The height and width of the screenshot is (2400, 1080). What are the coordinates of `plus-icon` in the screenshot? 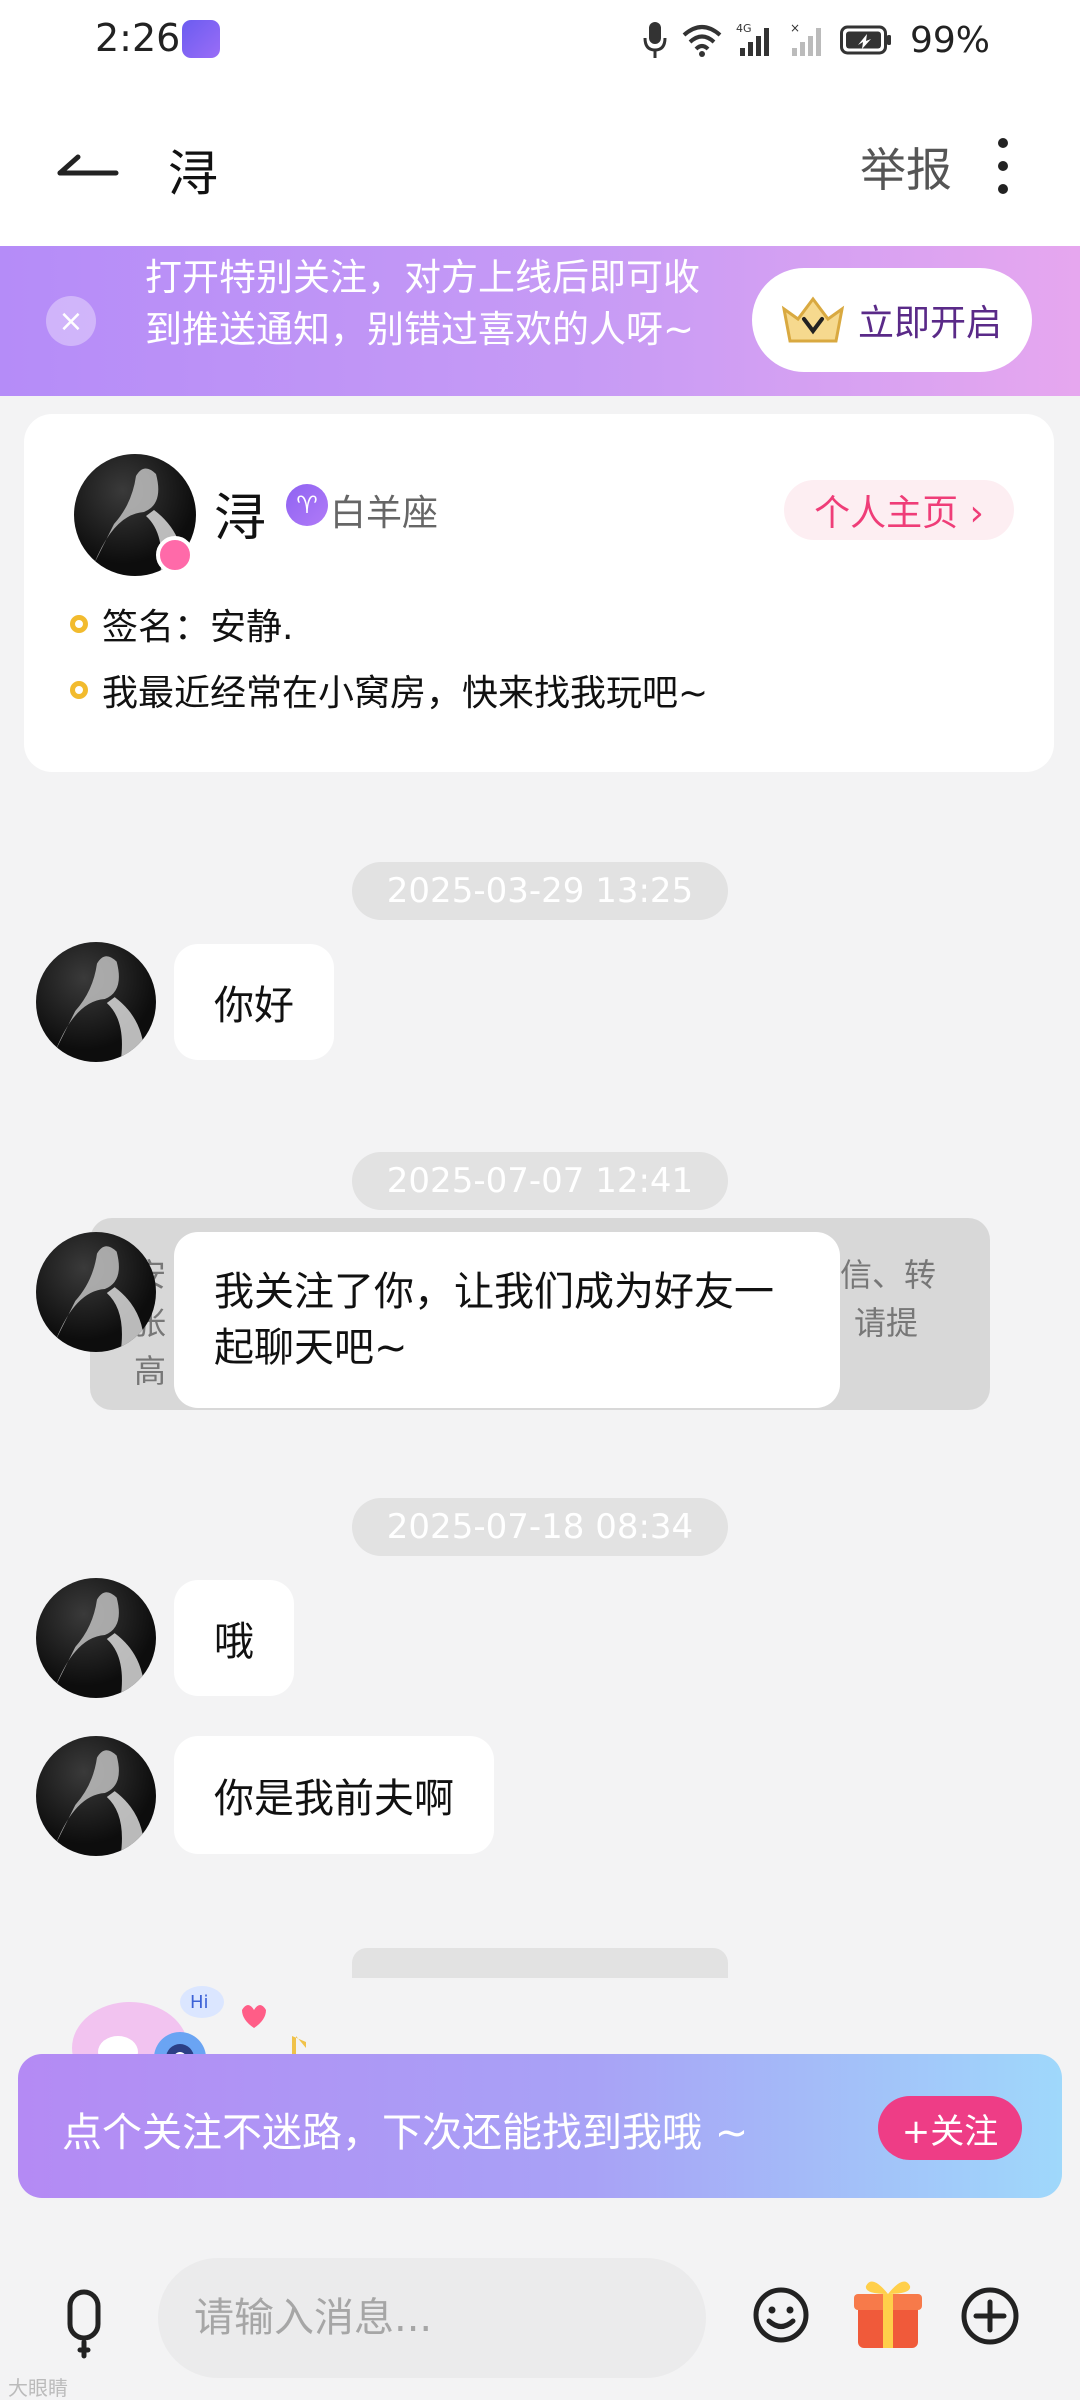 It's located at (990, 2316).